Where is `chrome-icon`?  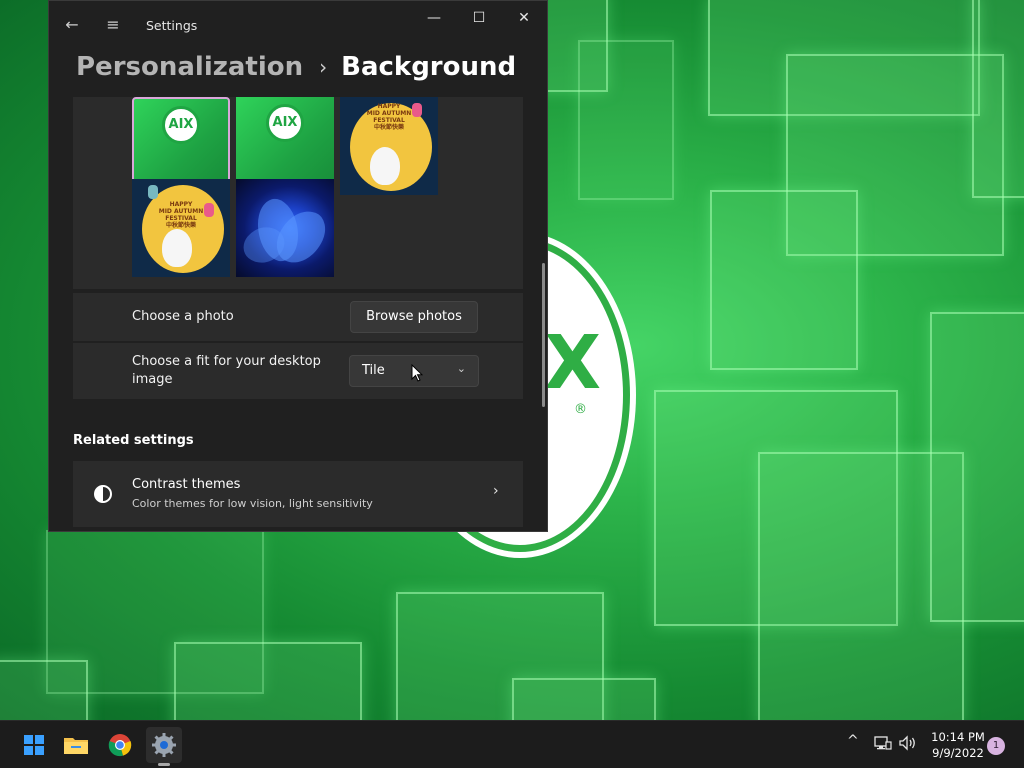
chrome-icon is located at coordinates (120, 745).